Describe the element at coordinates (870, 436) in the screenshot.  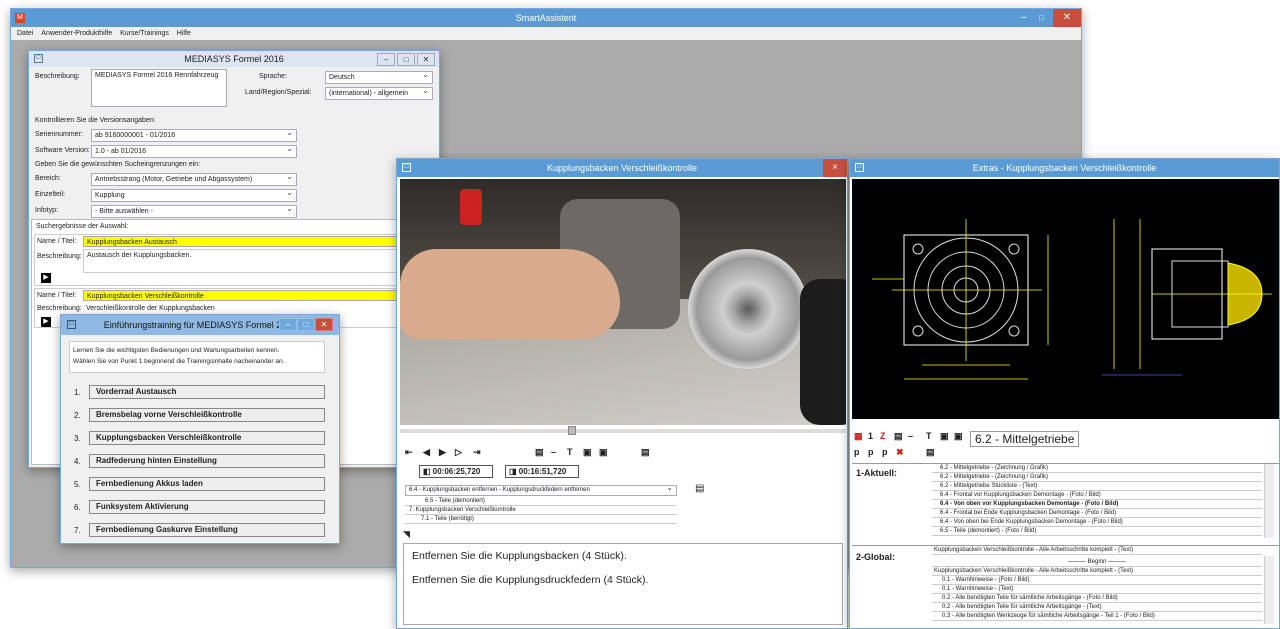
I see `number-one-icon: 1` at that location.